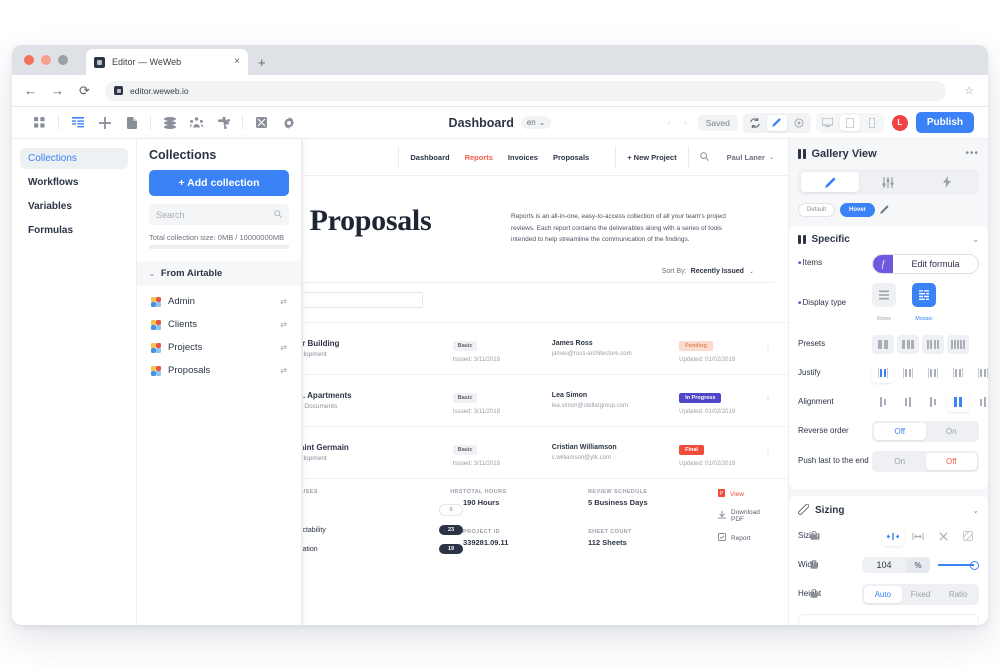 This screenshot has width=1000, height=668. I want to click on redo-button: ›, so click(685, 122).